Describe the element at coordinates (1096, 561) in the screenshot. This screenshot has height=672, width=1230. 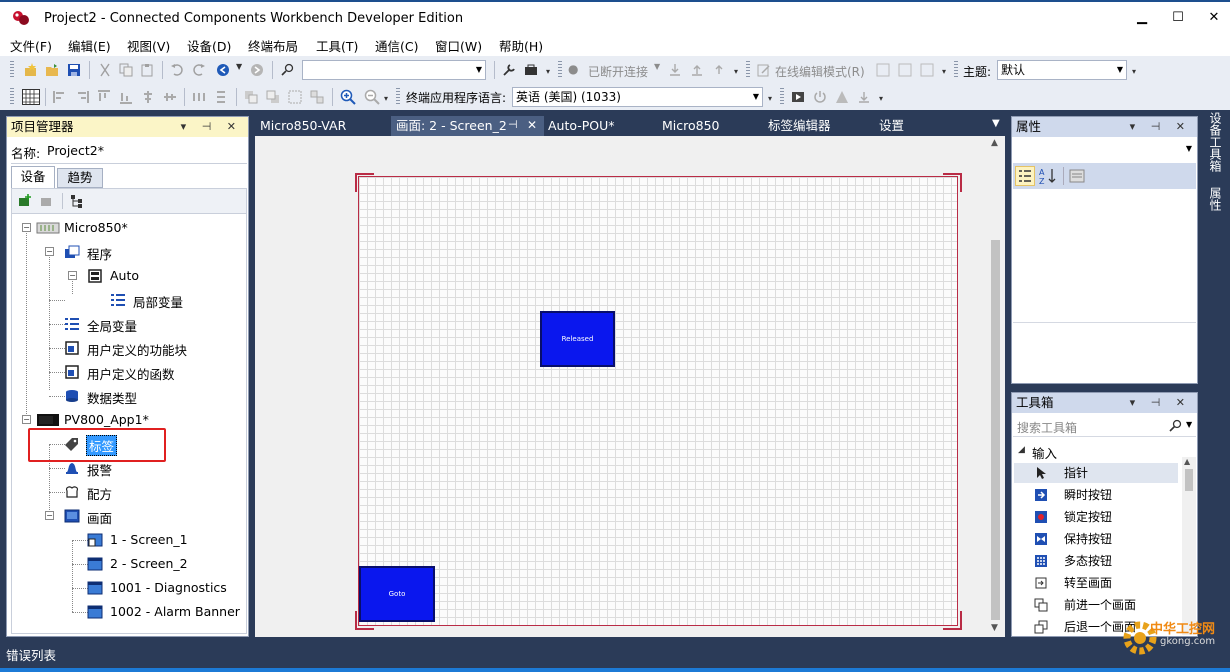
I see `toolbox-item-multistate-button: 多态按钮` at that location.